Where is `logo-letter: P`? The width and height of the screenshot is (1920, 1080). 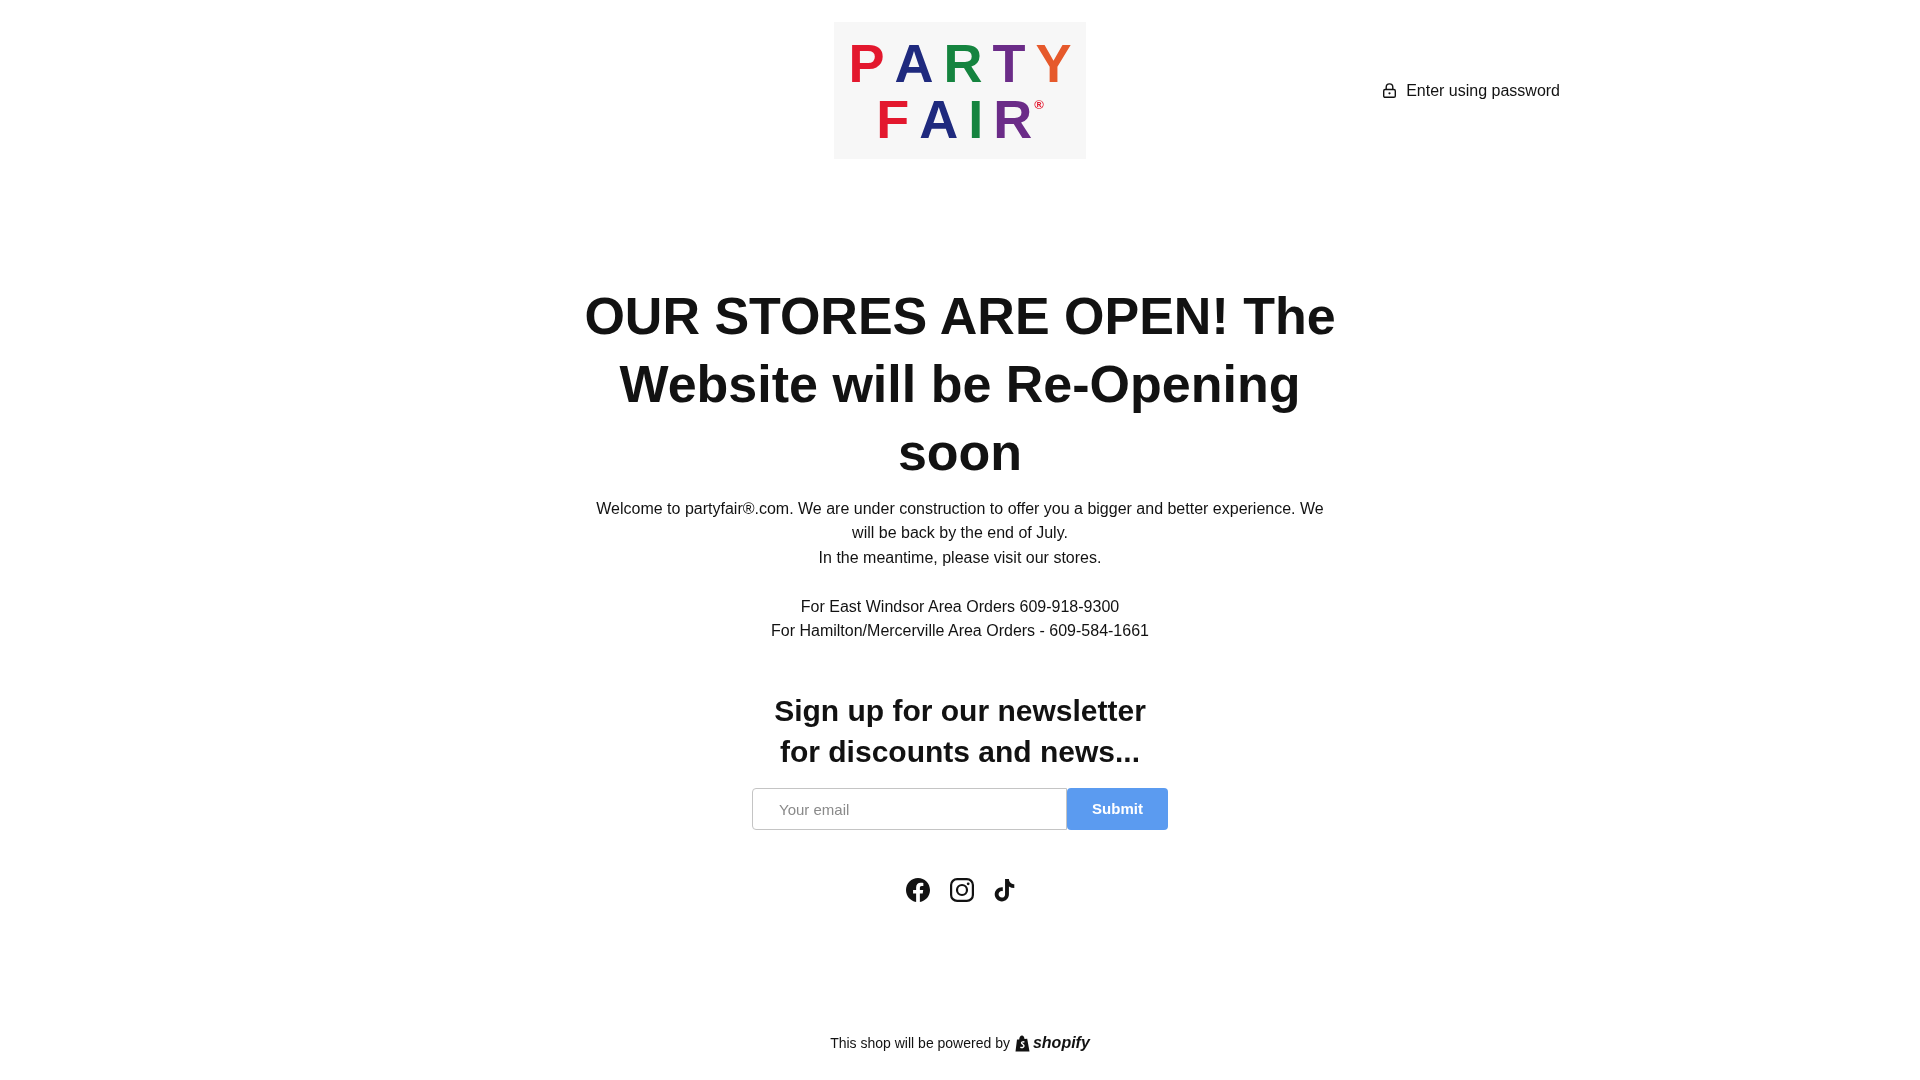
logo-letter: P is located at coordinates (866, 62).